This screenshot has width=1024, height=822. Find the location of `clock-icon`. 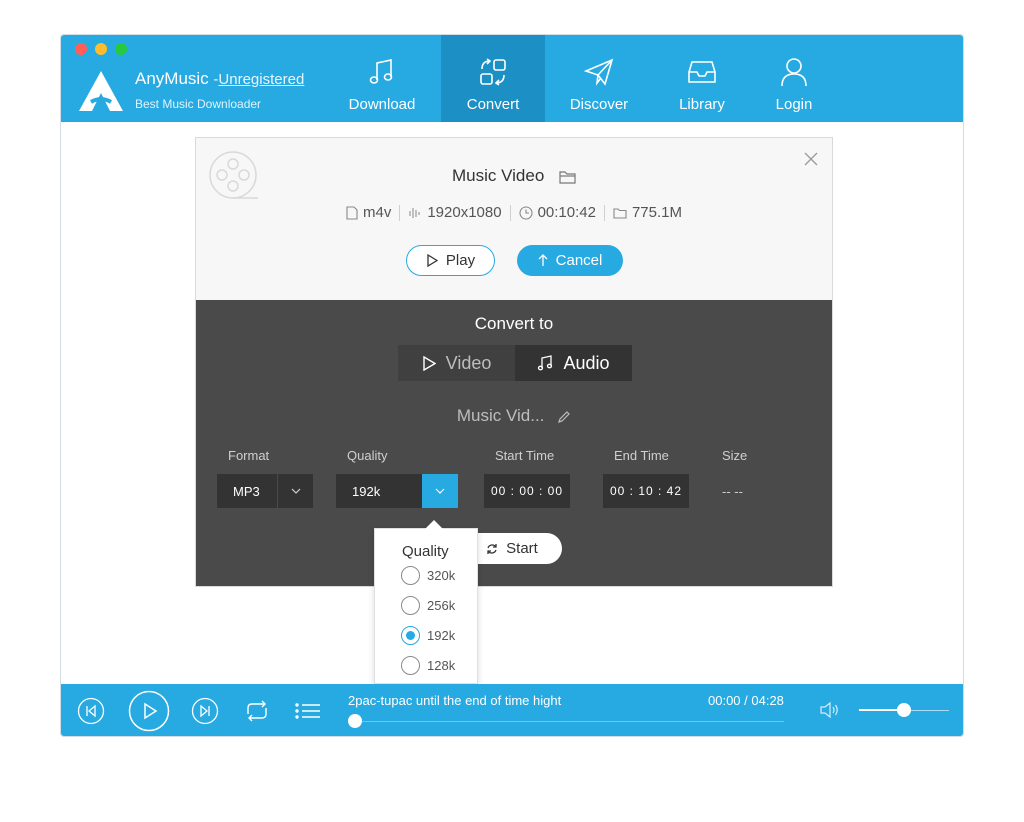

clock-icon is located at coordinates (526, 212).